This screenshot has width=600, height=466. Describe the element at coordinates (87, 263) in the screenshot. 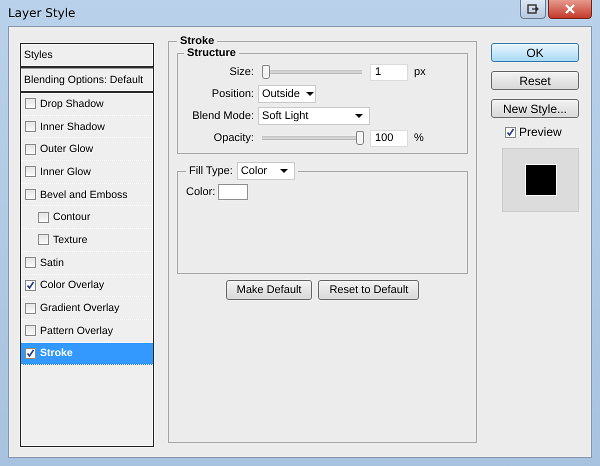

I see `style-item: Satin` at that location.